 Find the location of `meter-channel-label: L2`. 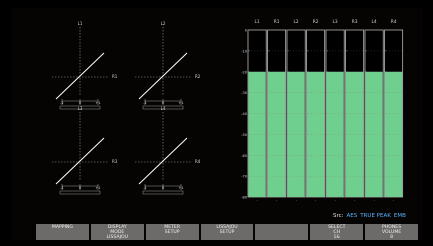

meter-channel-label: L2 is located at coordinates (296, 22).